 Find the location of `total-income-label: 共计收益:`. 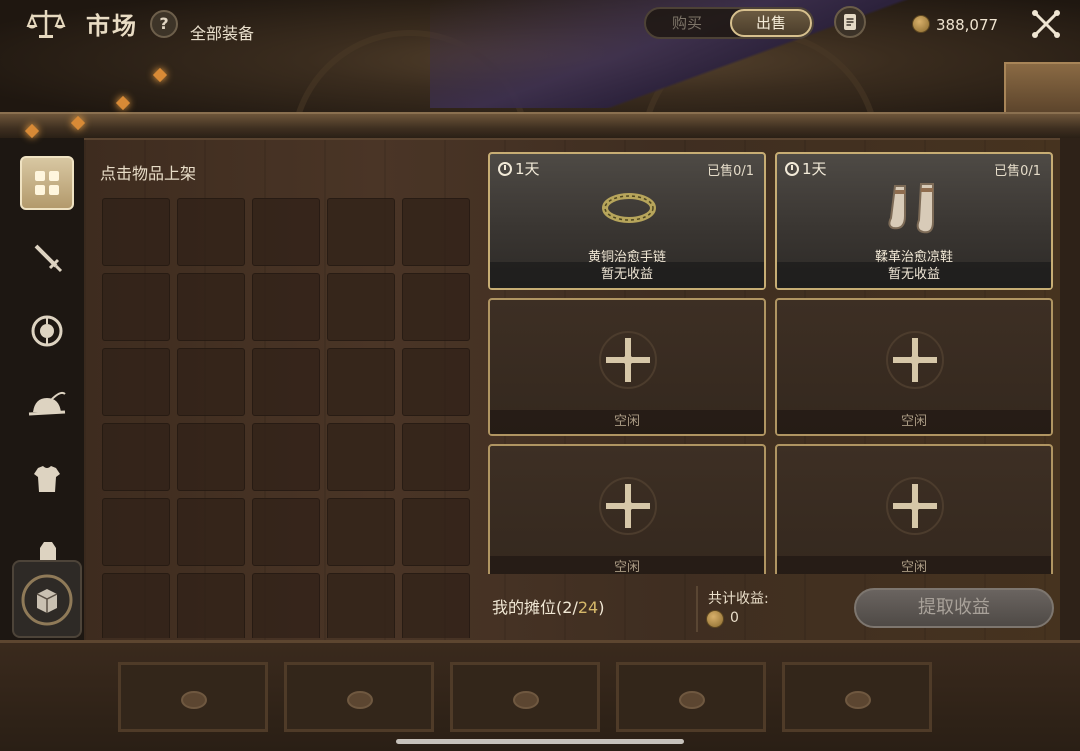

total-income-label: 共计收益: is located at coordinates (738, 599).